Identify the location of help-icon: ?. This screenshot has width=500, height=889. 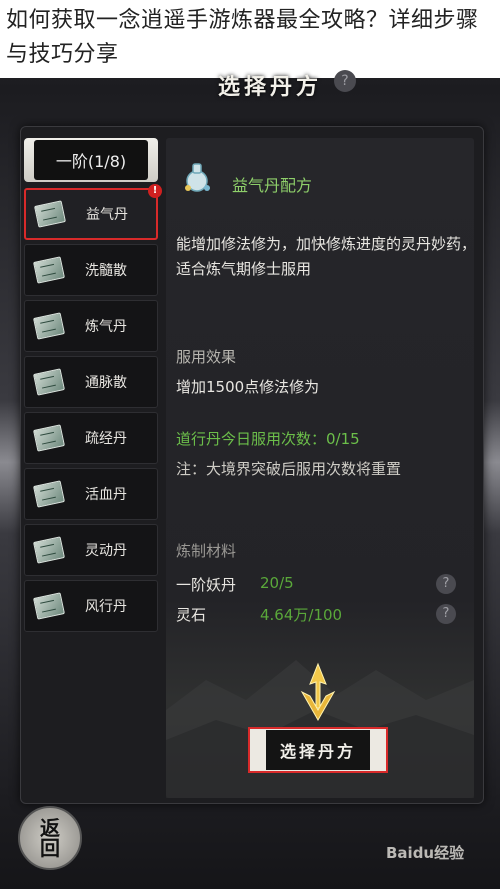
(345, 81).